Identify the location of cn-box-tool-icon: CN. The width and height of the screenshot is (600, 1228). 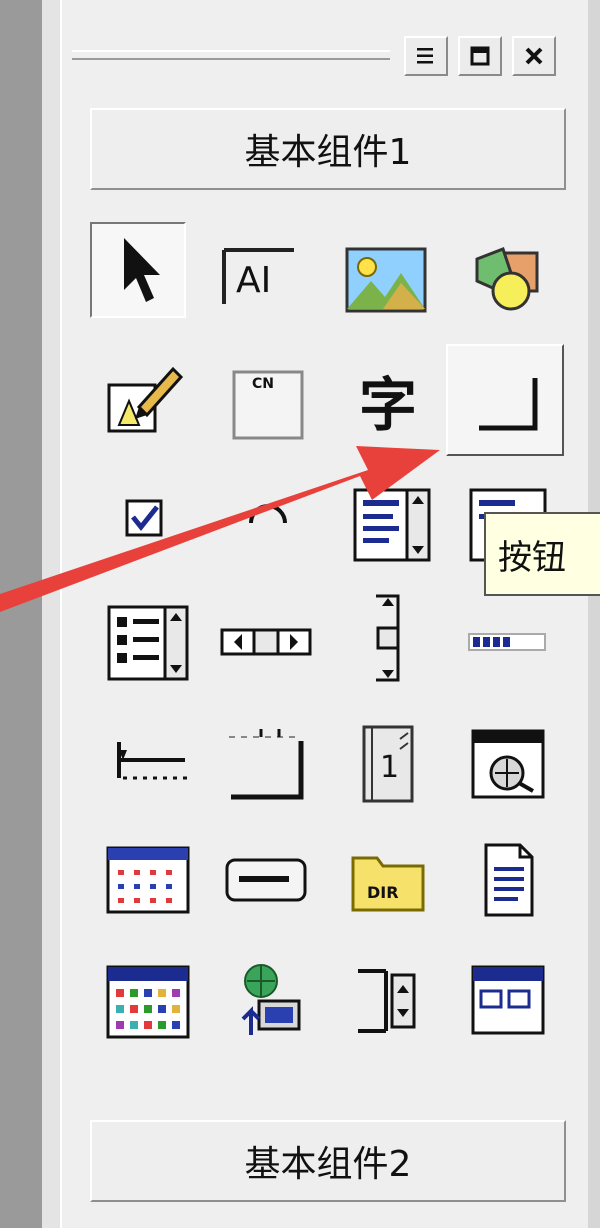
(268, 404).